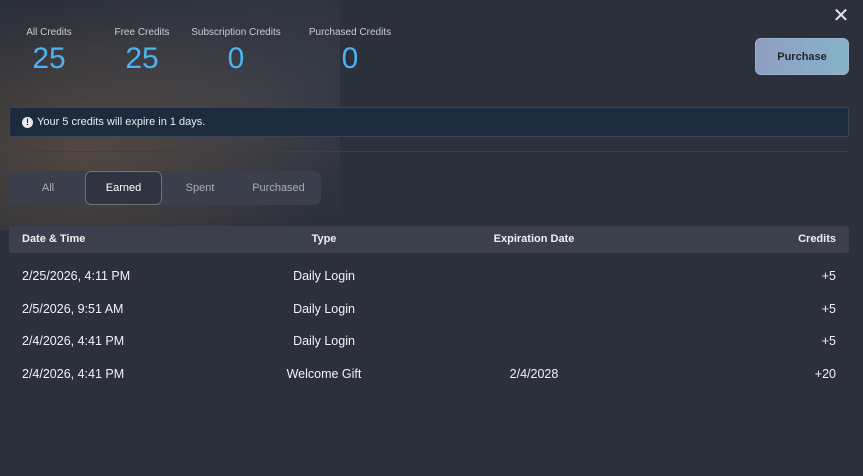 This screenshot has width=863, height=476. I want to click on cell-credits: +20, so click(825, 374).